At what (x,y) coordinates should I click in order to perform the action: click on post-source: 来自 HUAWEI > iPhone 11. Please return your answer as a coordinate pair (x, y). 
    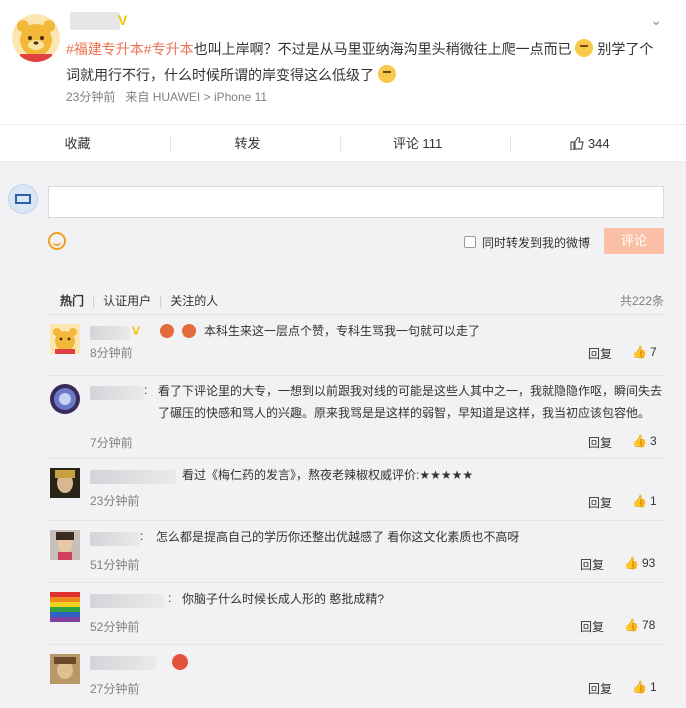
    Looking at the image, I should click on (196, 97).